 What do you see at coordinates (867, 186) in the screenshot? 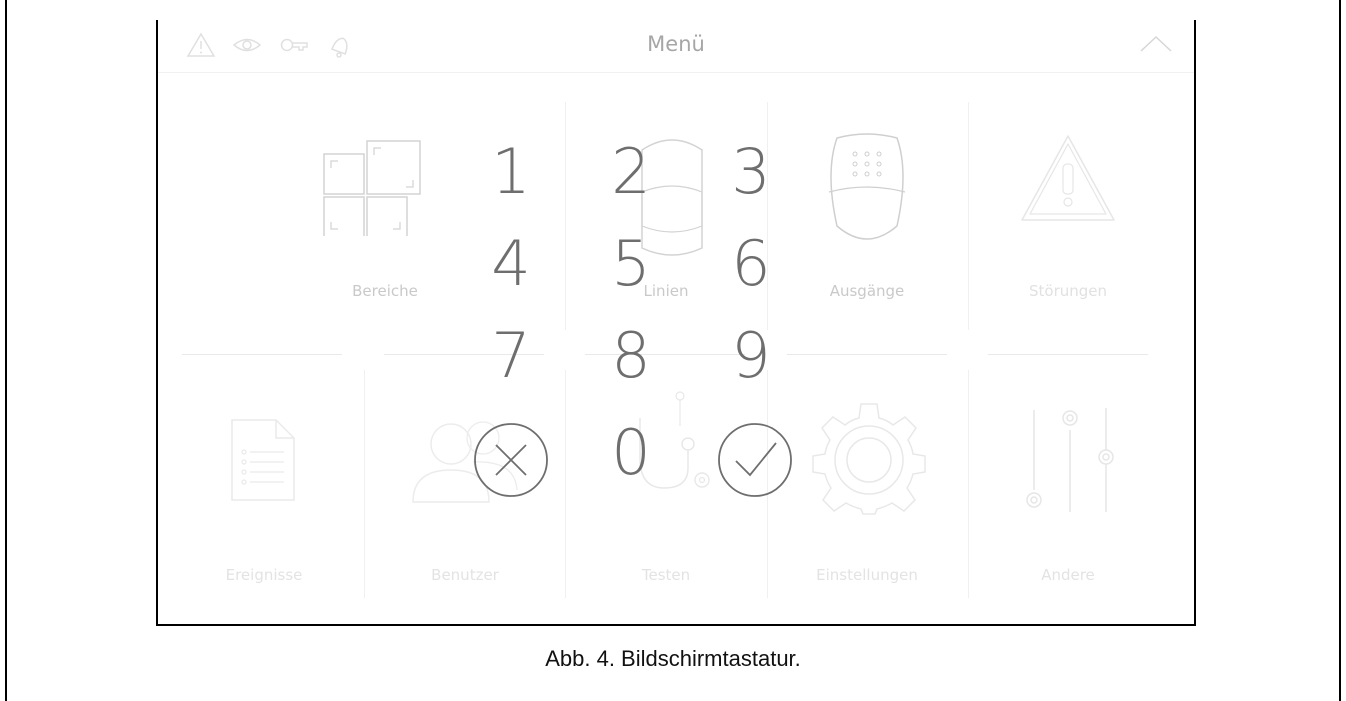
I see `keyfob-icon` at bounding box center [867, 186].